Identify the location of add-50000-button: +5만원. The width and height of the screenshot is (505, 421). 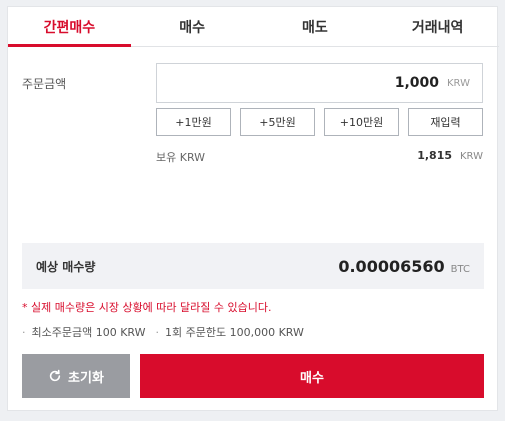
(277, 122).